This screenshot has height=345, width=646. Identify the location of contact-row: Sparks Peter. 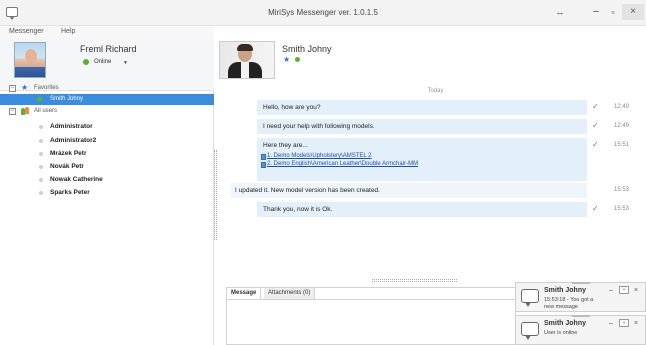
(107, 192).